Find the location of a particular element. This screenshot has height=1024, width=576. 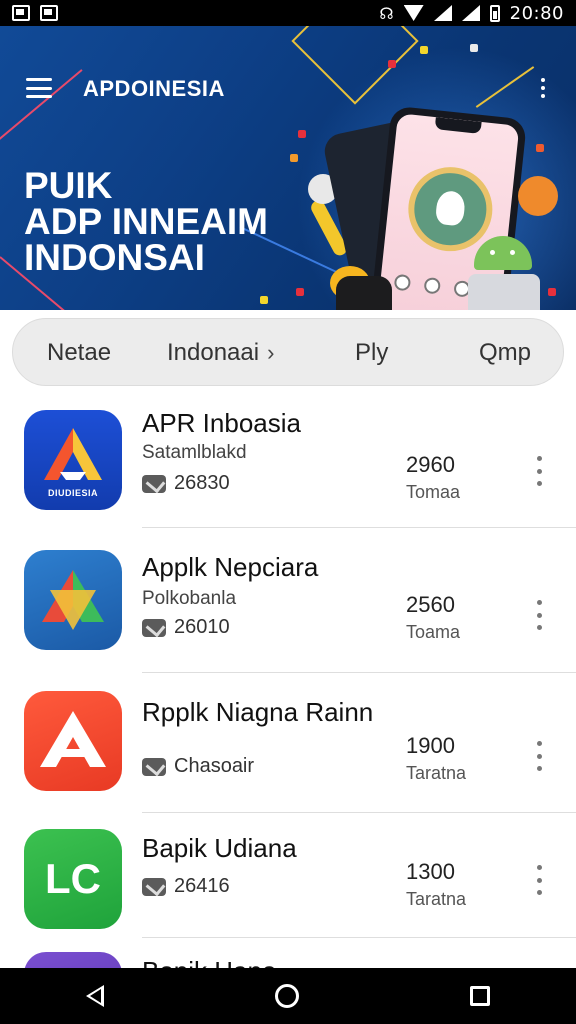

tab-label: Qmp is located at coordinates (505, 352).